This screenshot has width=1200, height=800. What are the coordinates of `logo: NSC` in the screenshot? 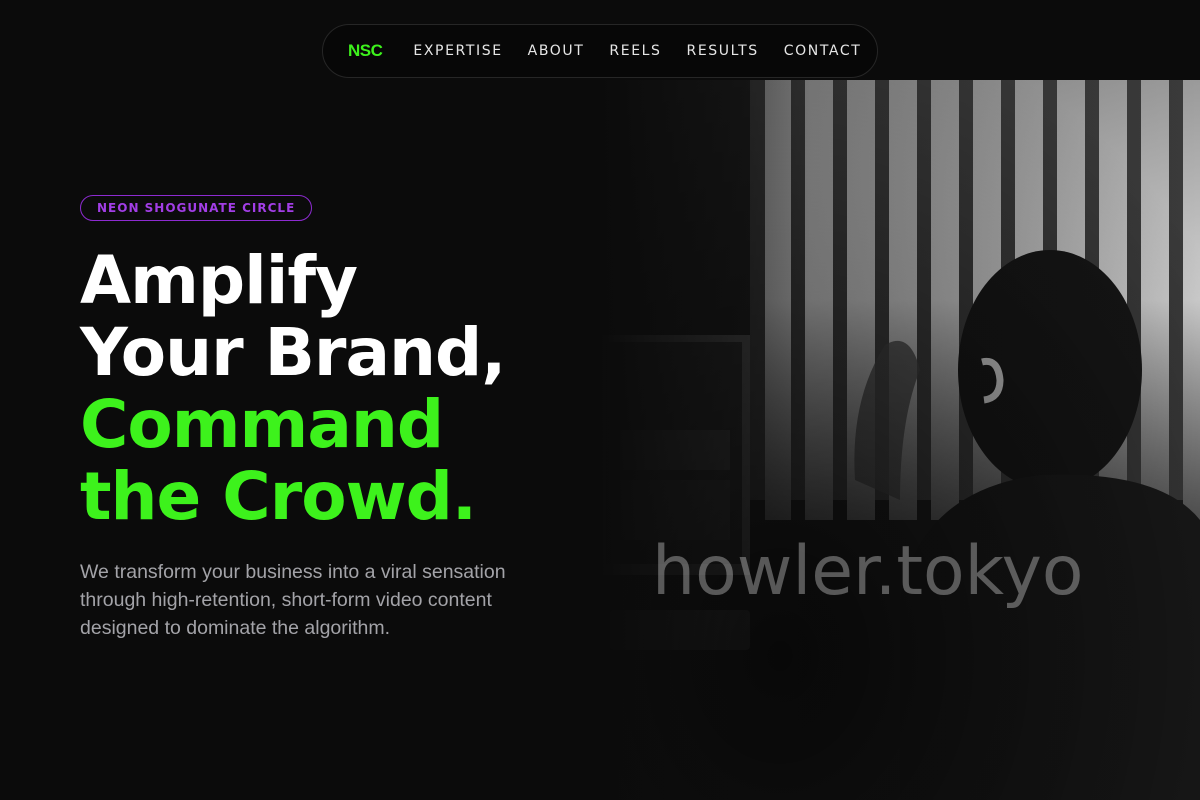 It's located at (365, 51).